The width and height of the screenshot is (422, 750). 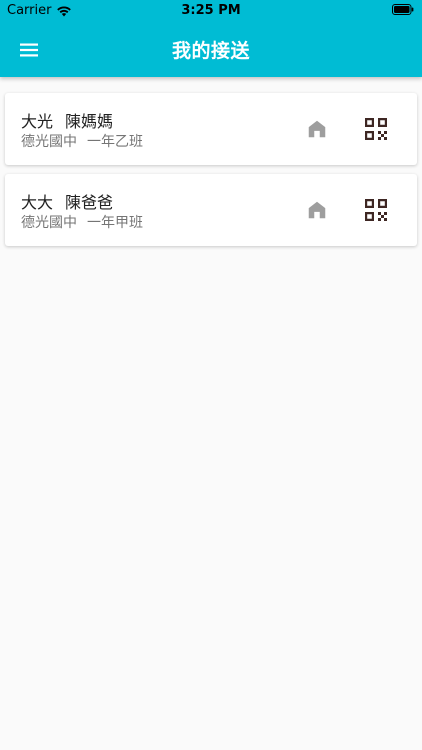 What do you see at coordinates (403, 9) in the screenshot?
I see `battery-icon` at bounding box center [403, 9].